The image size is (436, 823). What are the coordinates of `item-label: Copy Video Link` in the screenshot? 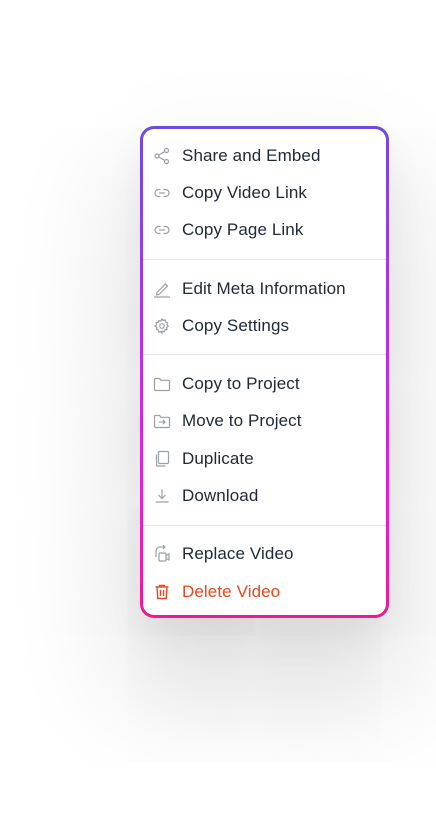 It's located at (244, 192).